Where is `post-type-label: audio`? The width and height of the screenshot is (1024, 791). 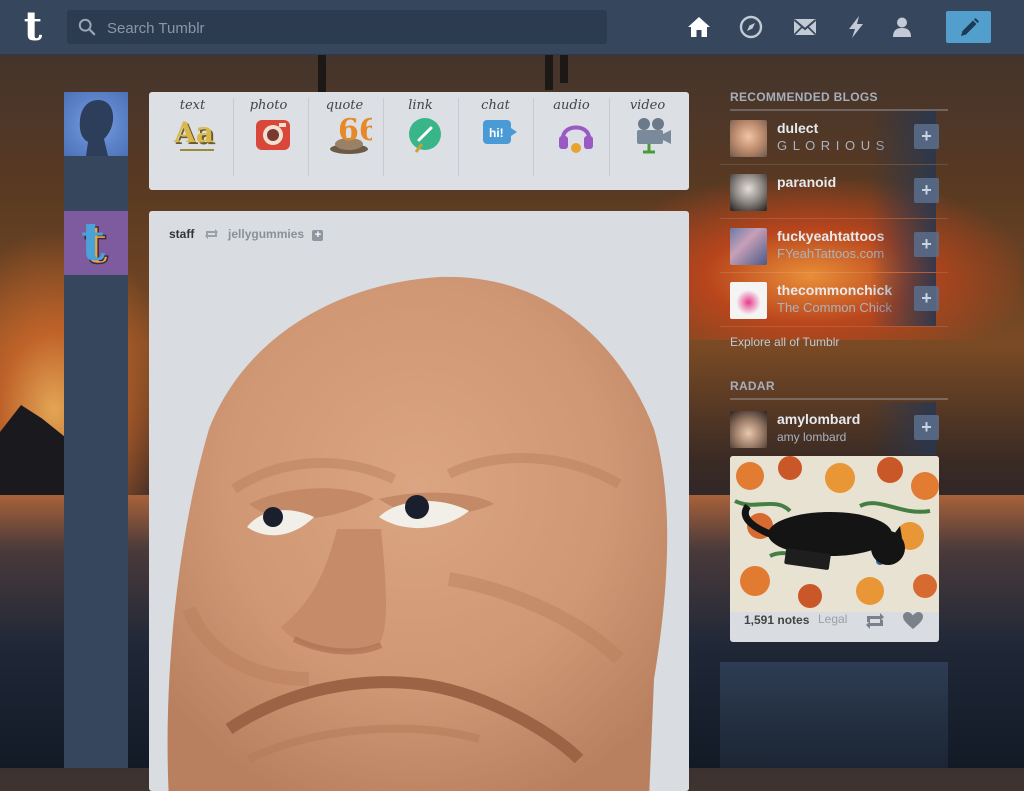 post-type-label: audio is located at coordinates (571, 105).